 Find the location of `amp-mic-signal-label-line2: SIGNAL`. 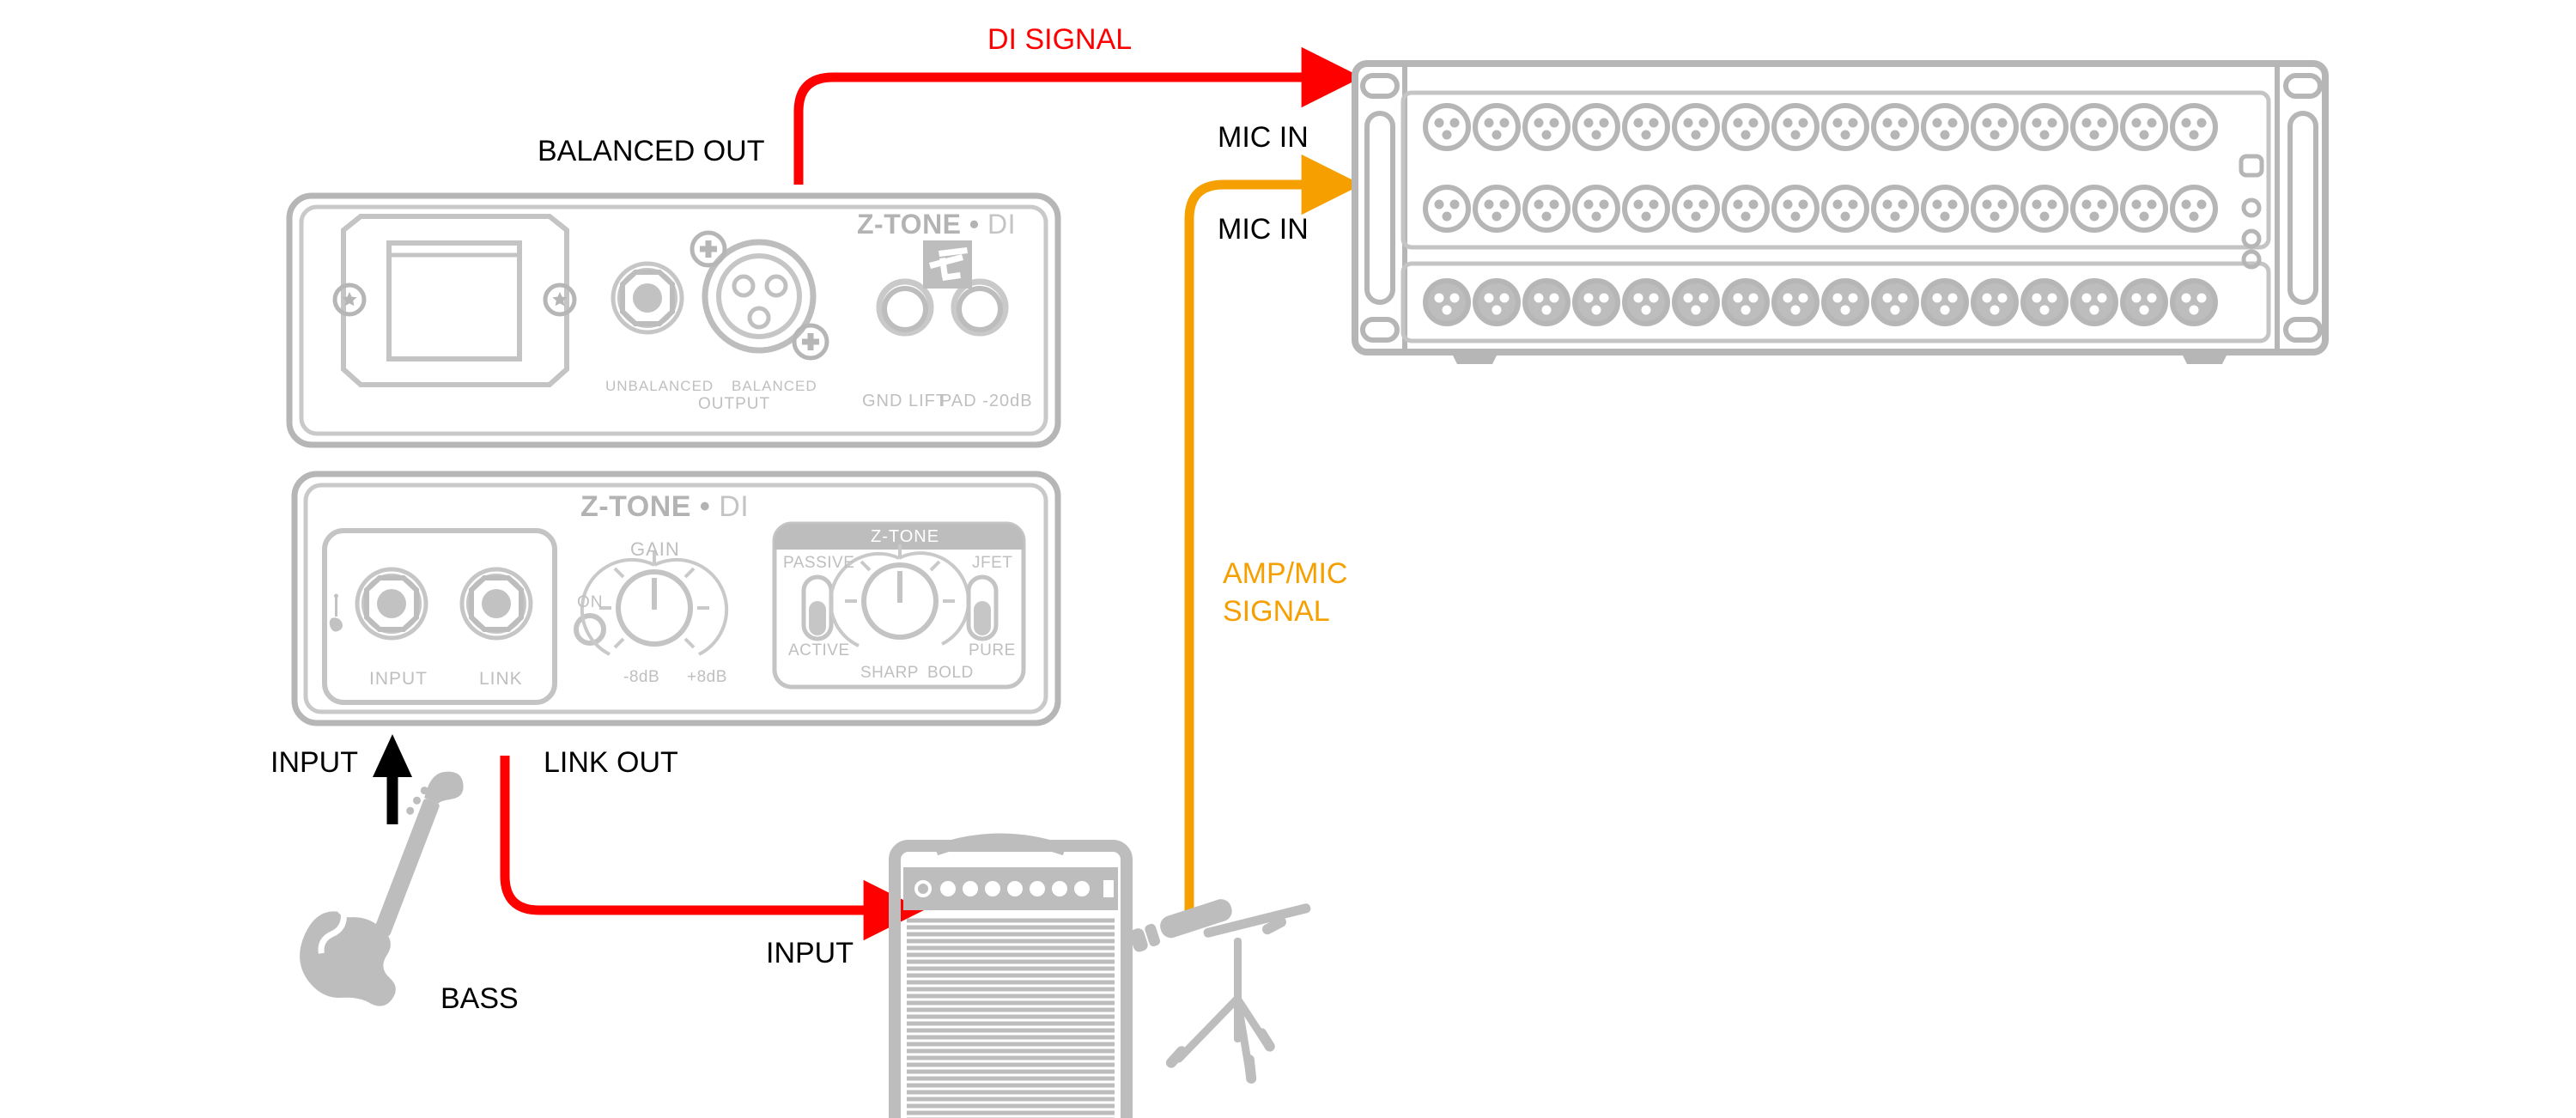

amp-mic-signal-label-line2: SIGNAL is located at coordinates (1276, 611).